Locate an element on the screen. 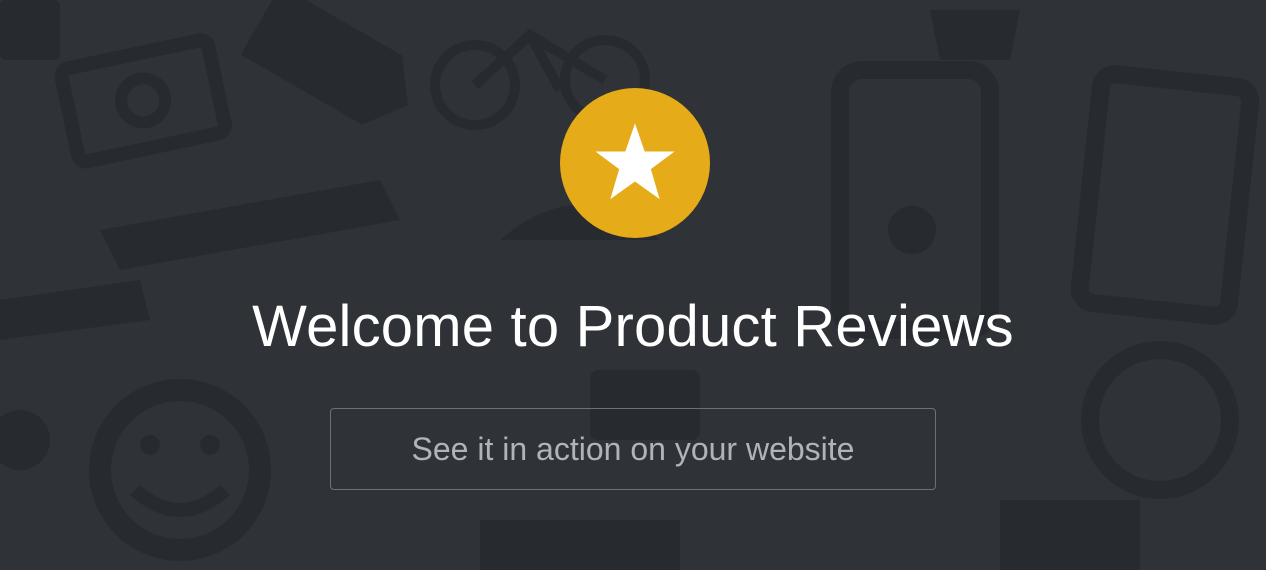 The image size is (1266, 570). page-title: Welcome to Product Reviews is located at coordinates (633, 326).